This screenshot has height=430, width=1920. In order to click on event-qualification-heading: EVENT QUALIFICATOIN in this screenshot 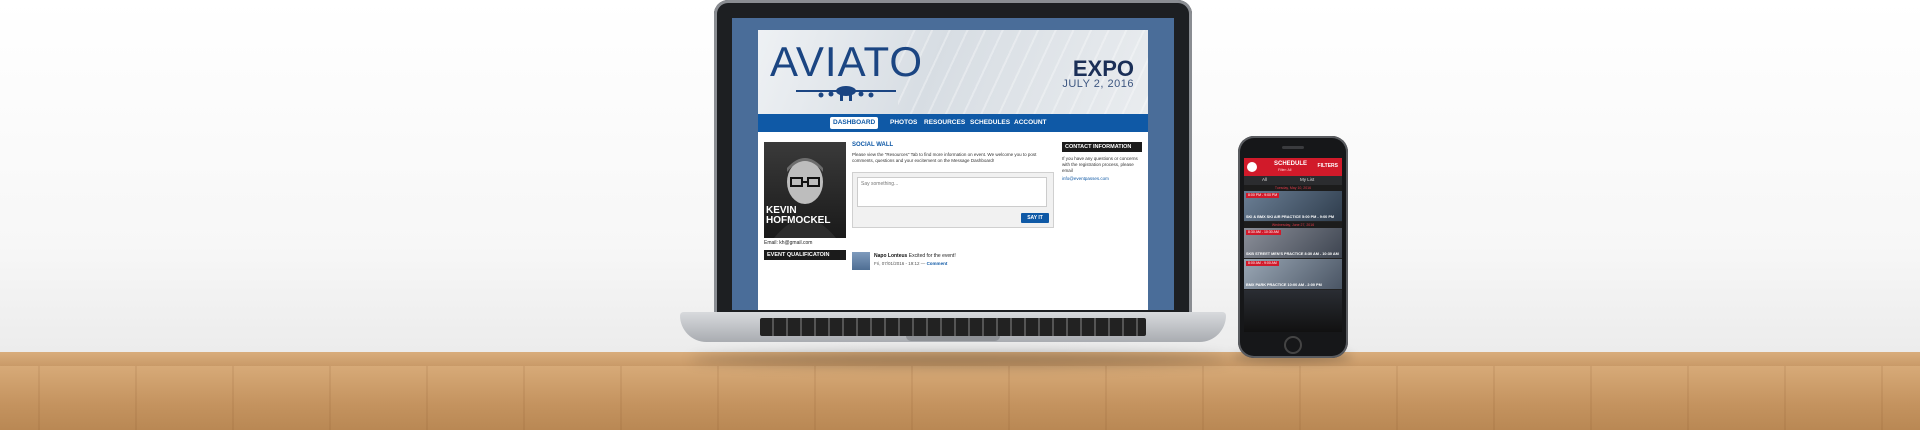, I will do `click(805, 255)`.